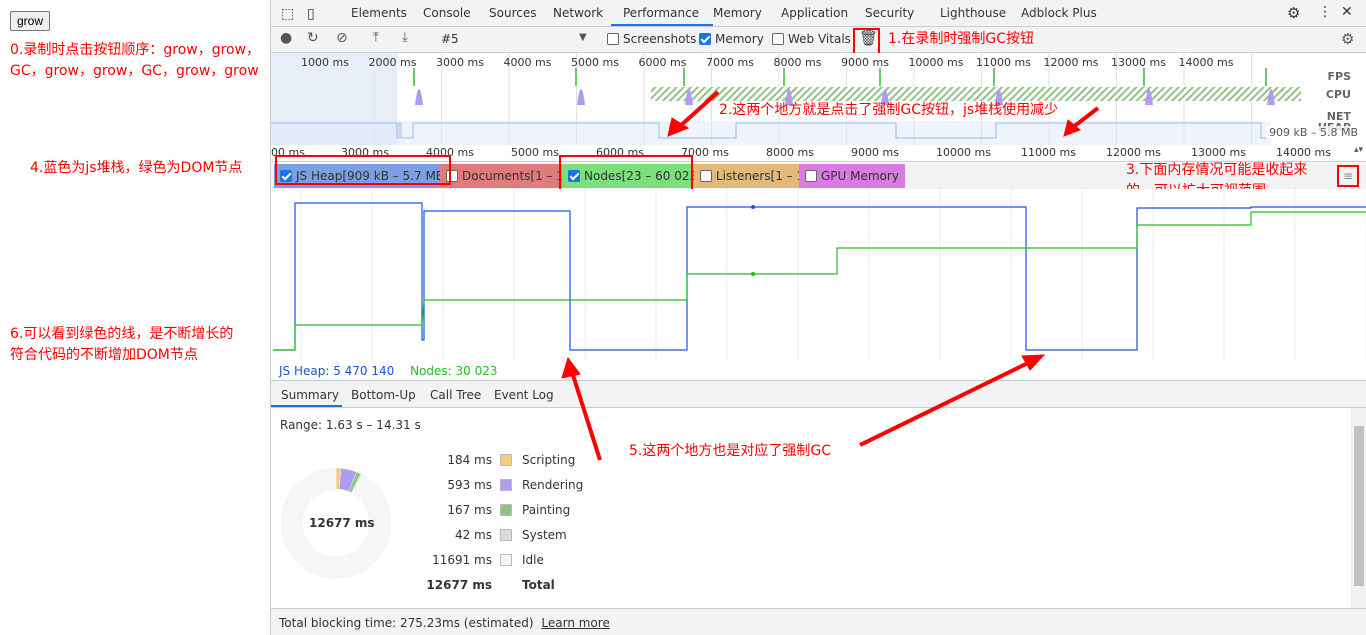  Describe the element at coordinates (973, 13) in the screenshot. I see `tab-lighthouse: Lighthouse` at that location.